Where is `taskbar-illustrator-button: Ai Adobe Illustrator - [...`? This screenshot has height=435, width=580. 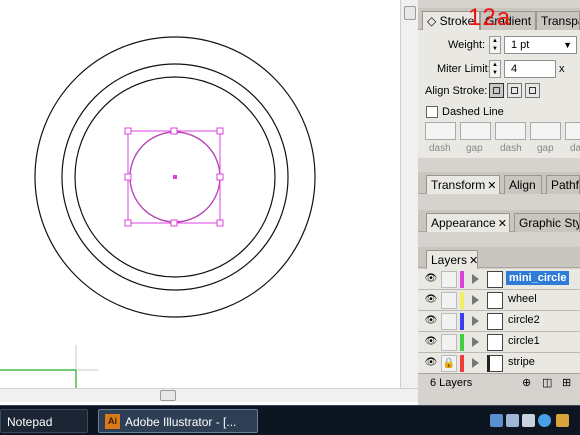 taskbar-illustrator-button: Ai Adobe Illustrator - [... is located at coordinates (178, 421).